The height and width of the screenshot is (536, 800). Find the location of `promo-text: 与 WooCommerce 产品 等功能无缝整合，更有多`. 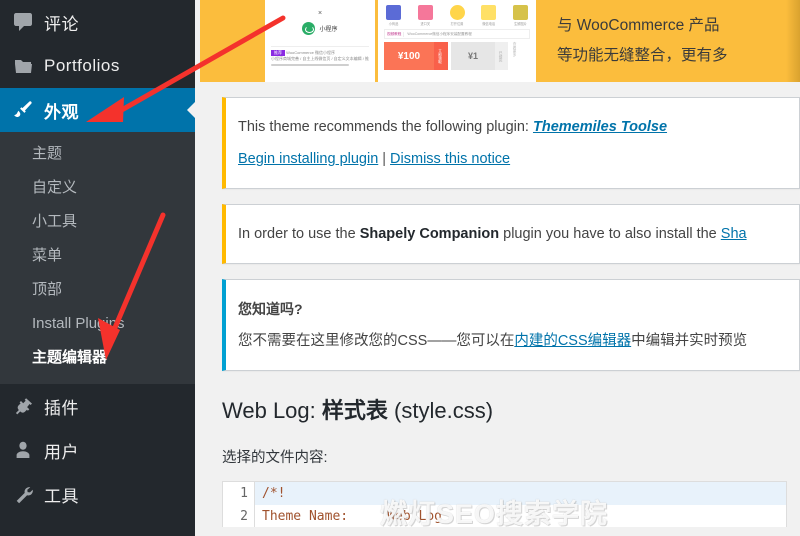

promo-text: 与 WooCommerce 产品 等功能无缝整合，更有多 is located at coordinates (669, 41).